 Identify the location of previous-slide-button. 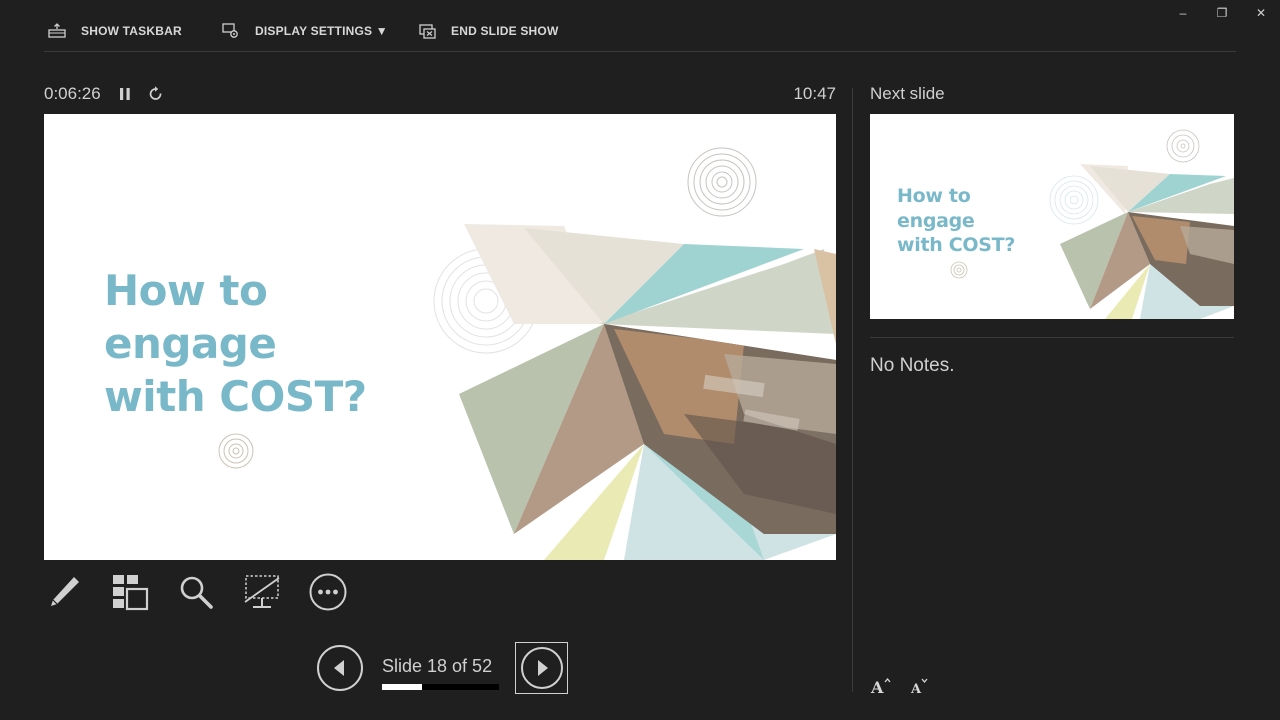
(340, 668).